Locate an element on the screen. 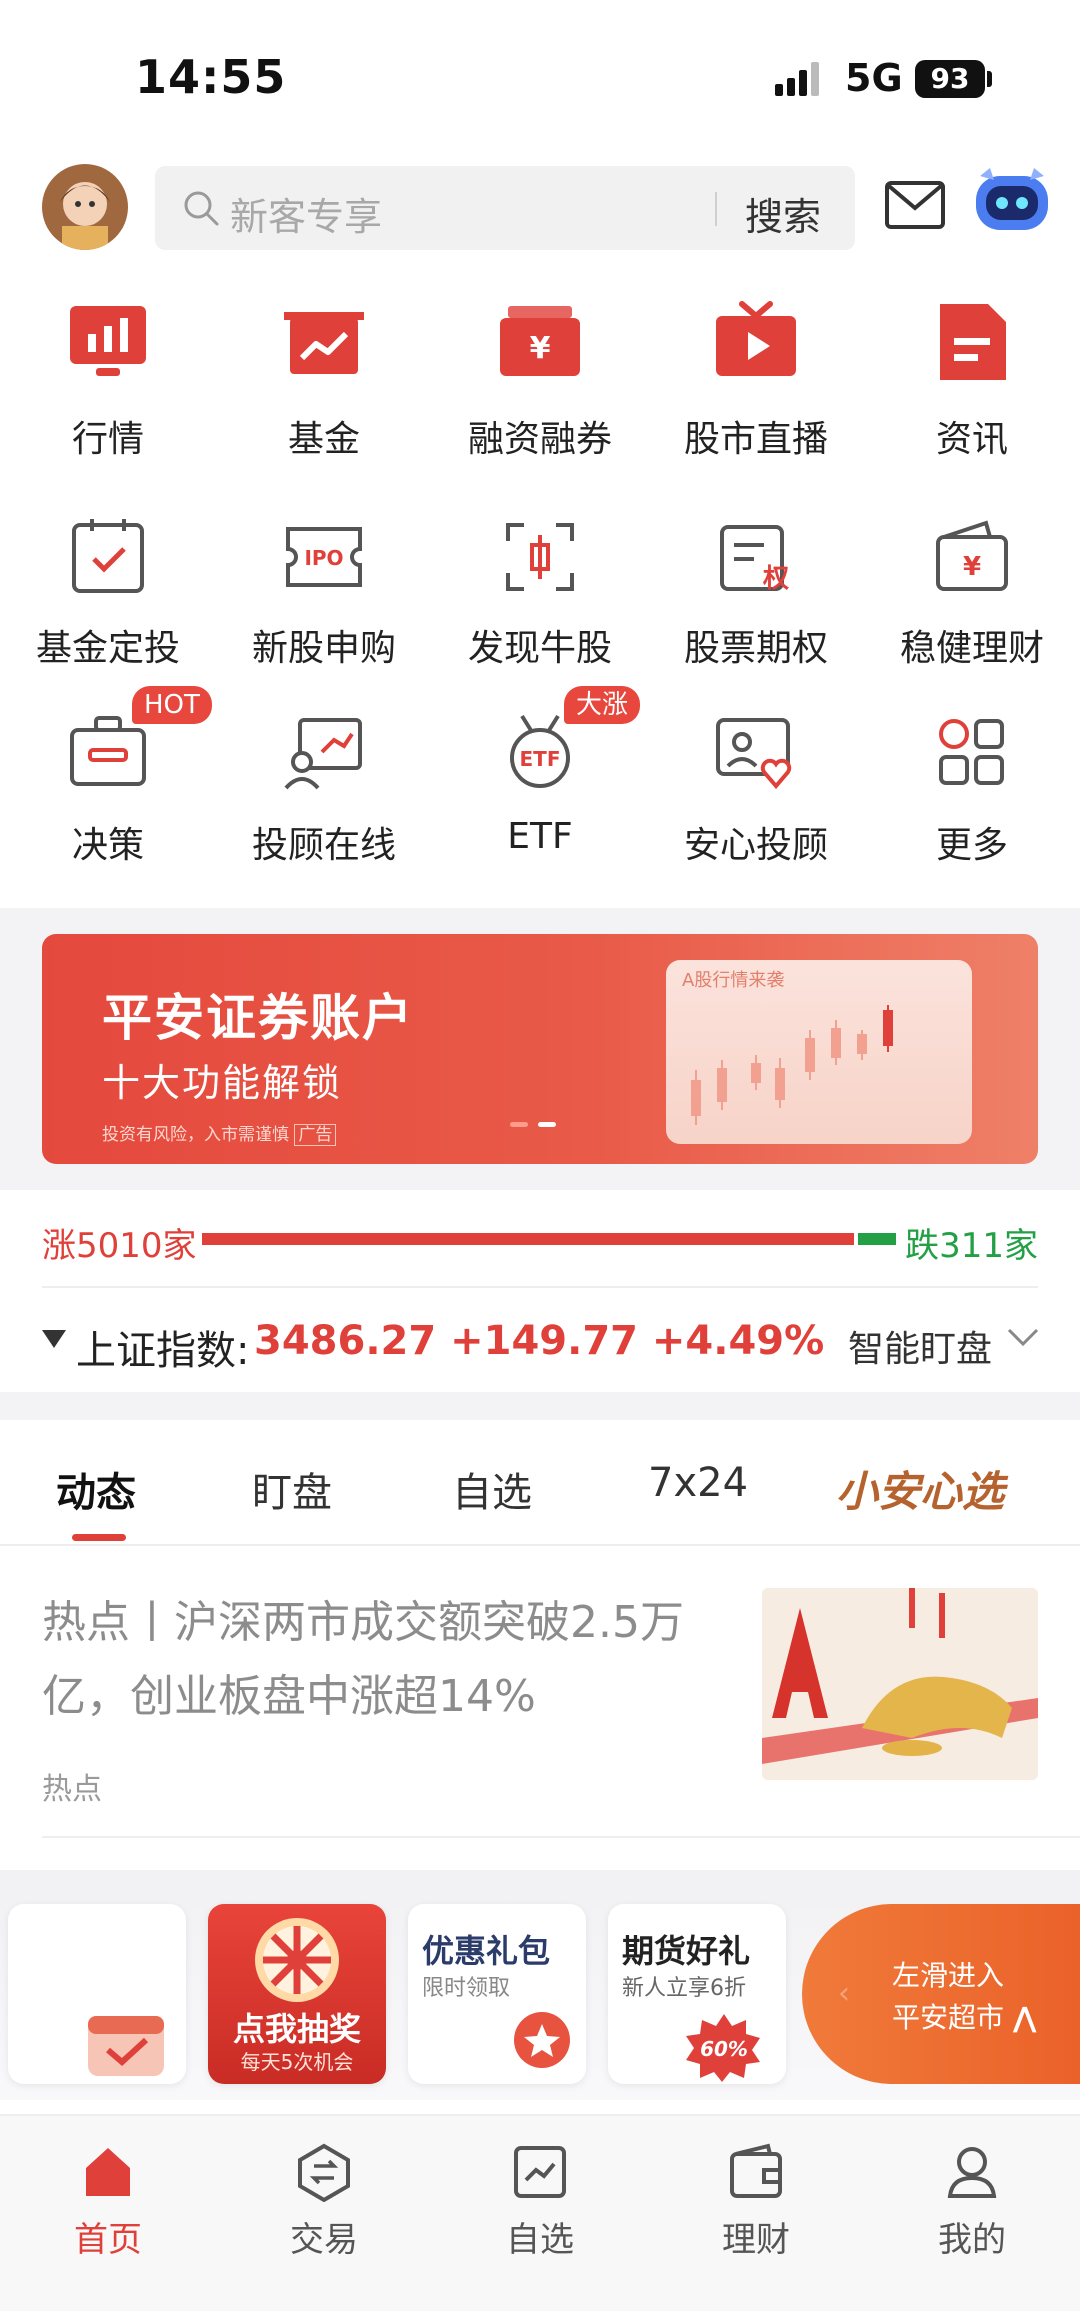  nav-wealth: 理财 is located at coordinates (756, 2207).